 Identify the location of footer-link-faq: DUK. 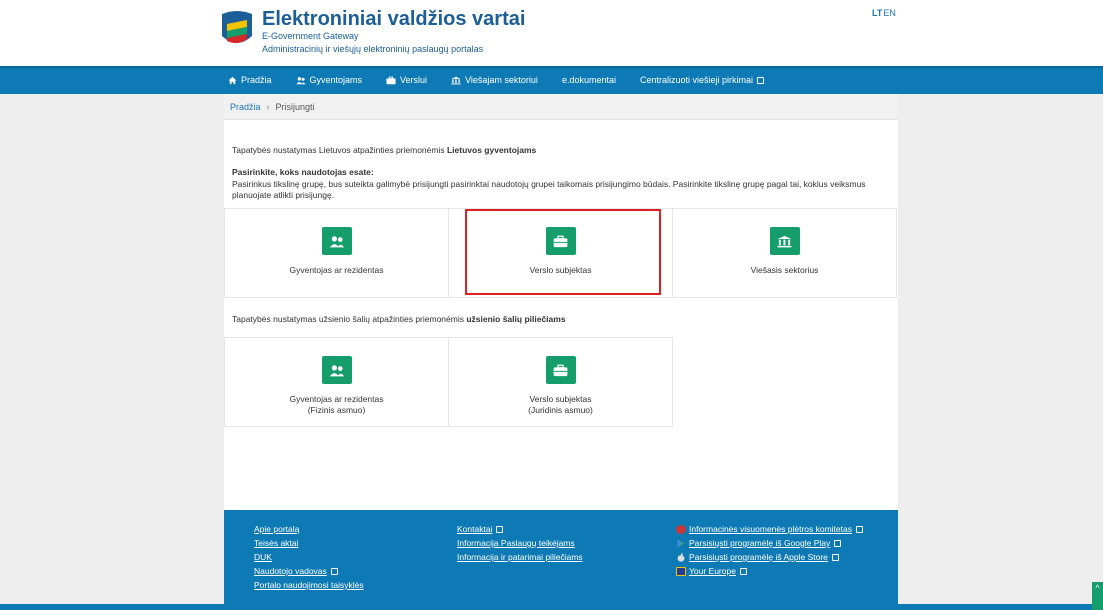
(309, 557).